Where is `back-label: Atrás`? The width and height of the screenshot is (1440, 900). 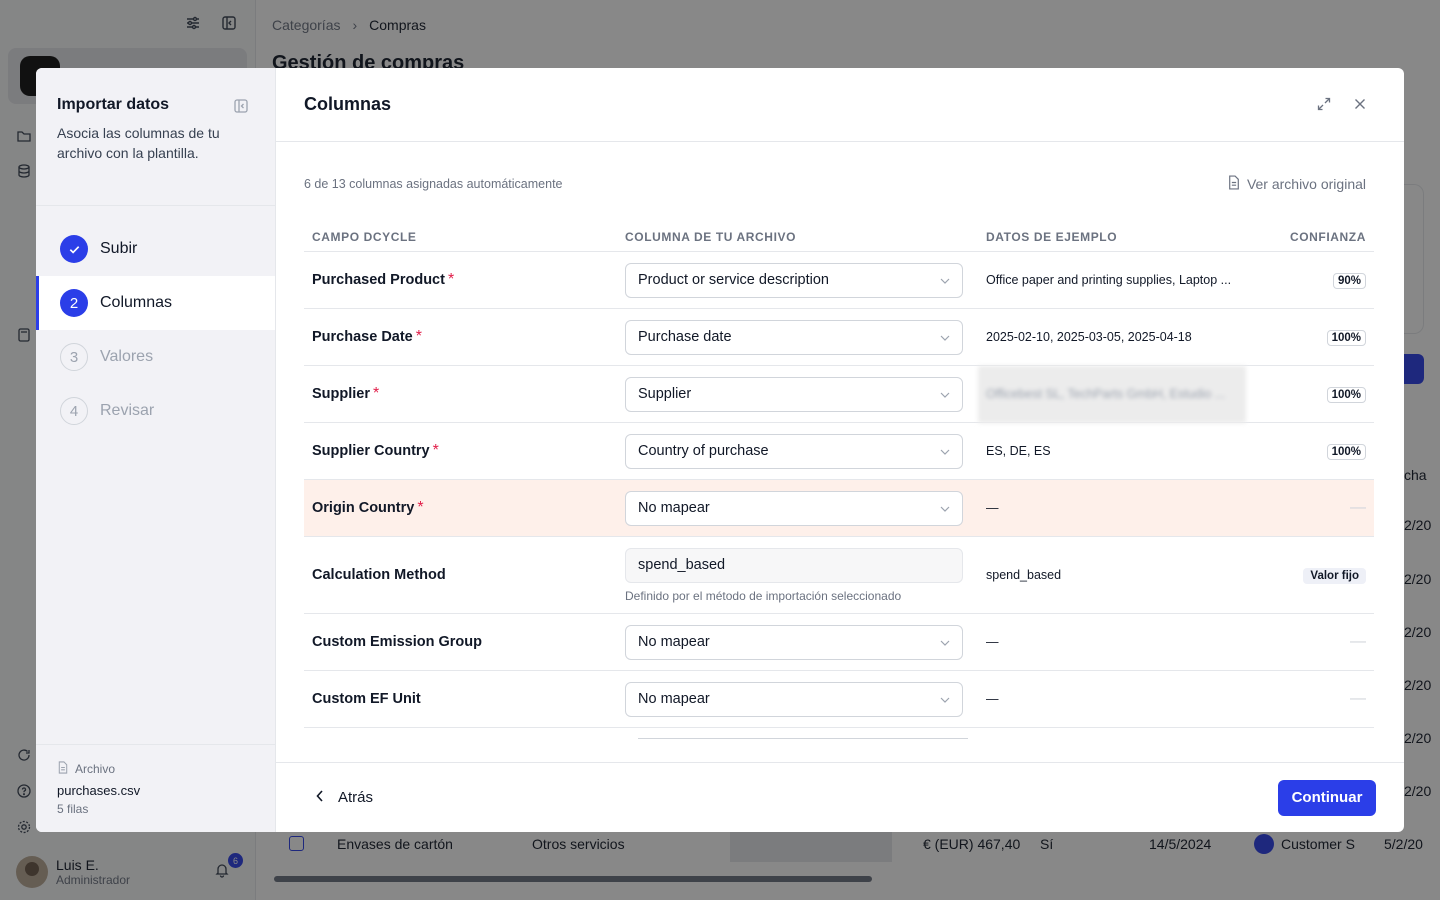
back-label: Atrás is located at coordinates (356, 797).